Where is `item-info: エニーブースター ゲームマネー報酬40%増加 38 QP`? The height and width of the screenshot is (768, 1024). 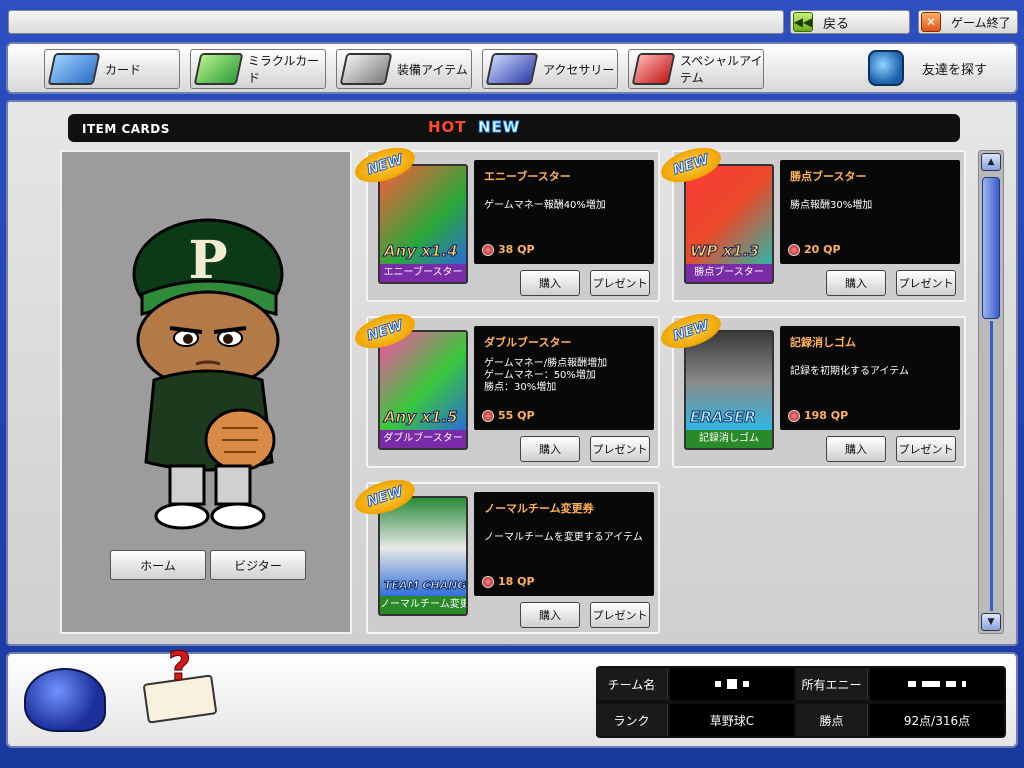
item-info: エニーブースター ゲームマネー報酬40%増加 38 QP is located at coordinates (564, 212).